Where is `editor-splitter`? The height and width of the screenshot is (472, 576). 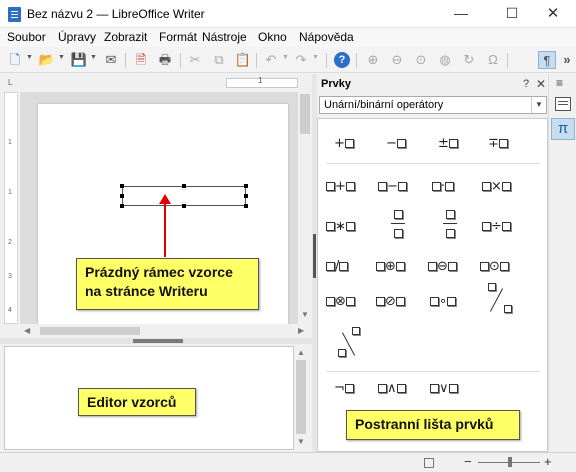
editor-splitter is located at coordinates (157, 341).